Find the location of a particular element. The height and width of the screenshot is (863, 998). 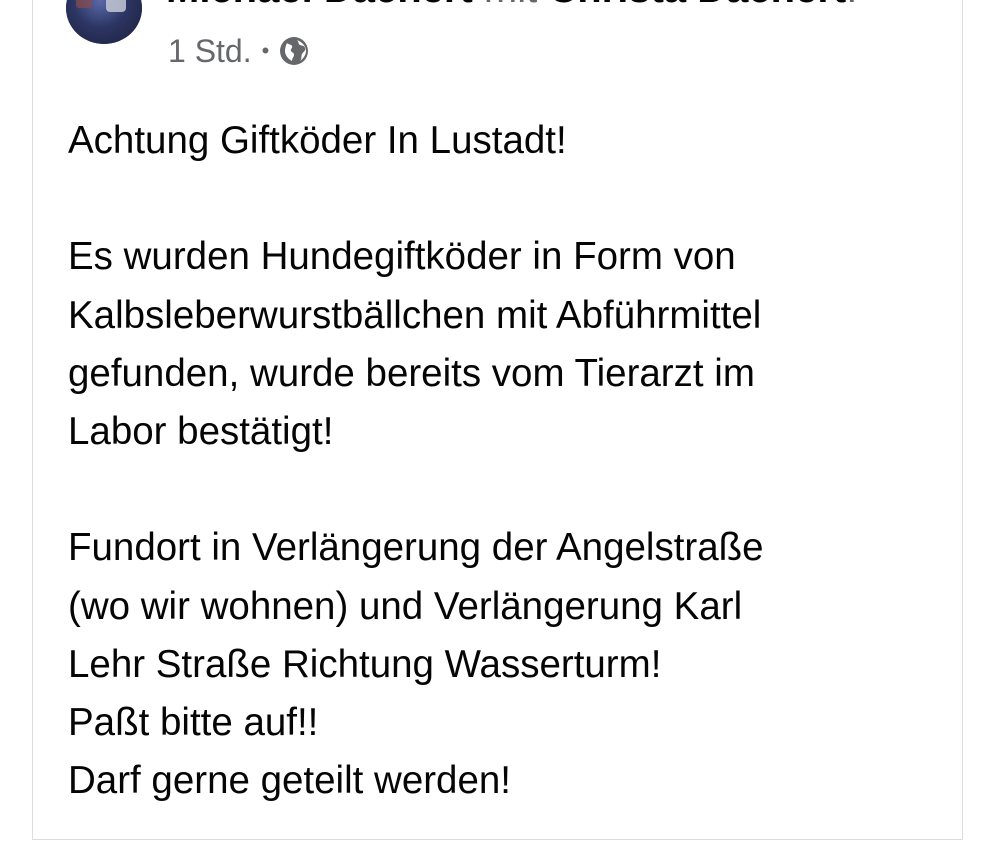

post-text-line: Achtung Giftköder In Lustadt! is located at coordinates (317, 140).